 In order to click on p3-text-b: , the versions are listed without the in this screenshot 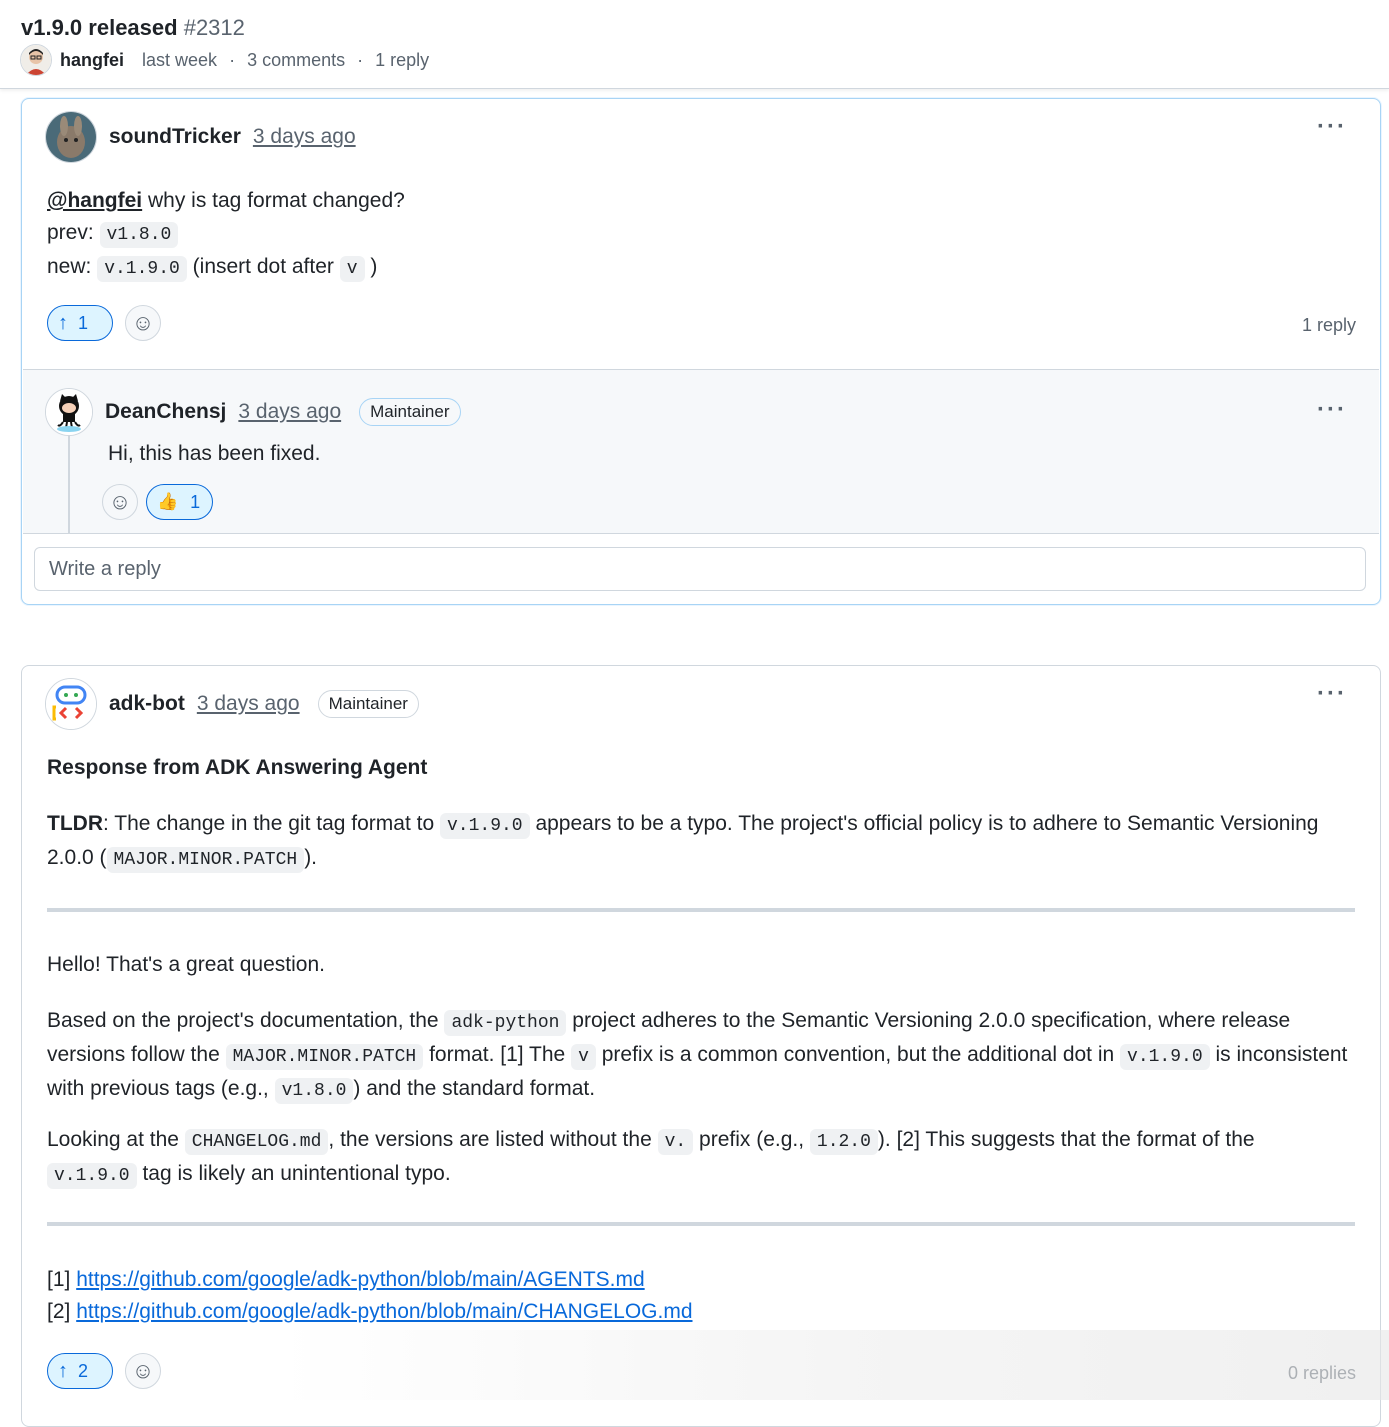, I will do `click(493, 1139)`.